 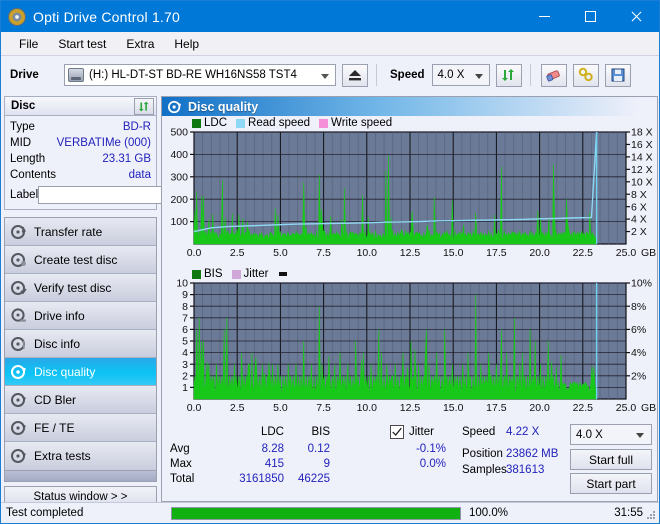 What do you see at coordinates (639, 220) in the screenshot?
I see `svg-text: 4 X` at bounding box center [639, 220].